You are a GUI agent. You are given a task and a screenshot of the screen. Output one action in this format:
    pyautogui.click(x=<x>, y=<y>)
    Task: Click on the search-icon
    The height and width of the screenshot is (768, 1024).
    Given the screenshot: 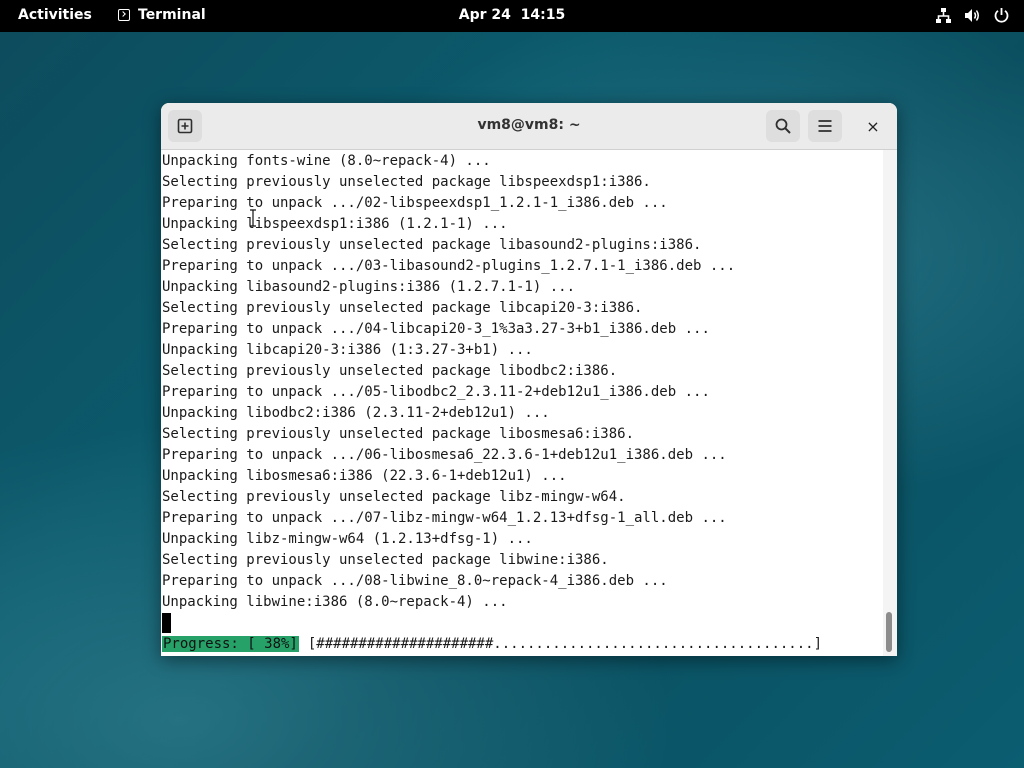 What is the action you would take?
    pyautogui.click(x=783, y=126)
    